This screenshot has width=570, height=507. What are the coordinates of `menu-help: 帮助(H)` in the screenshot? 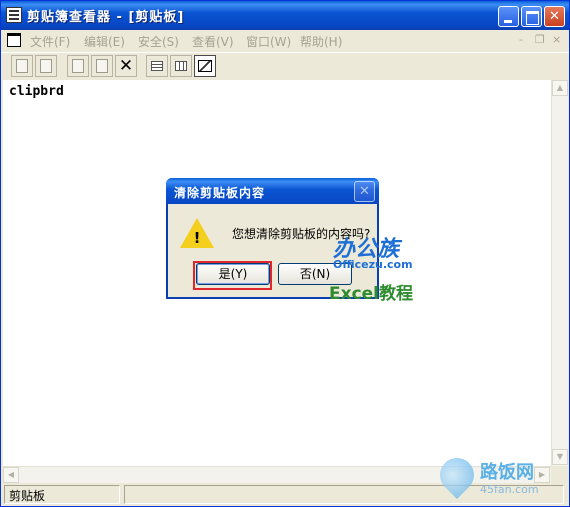 It's located at (321, 41).